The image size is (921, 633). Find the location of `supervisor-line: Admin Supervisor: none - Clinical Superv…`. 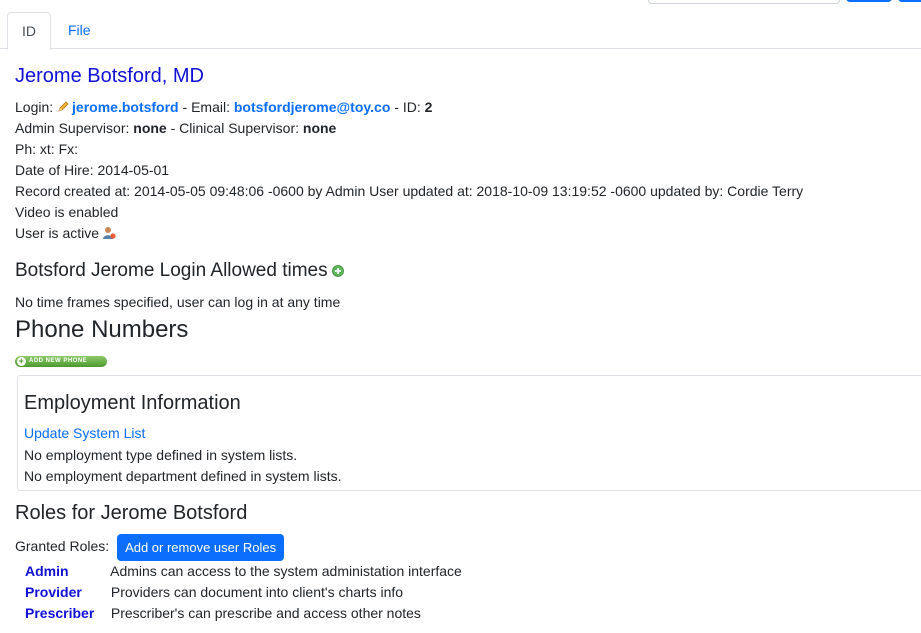

supervisor-line: Admin Supervisor: none - Clinical Superv… is located at coordinates (409, 128).